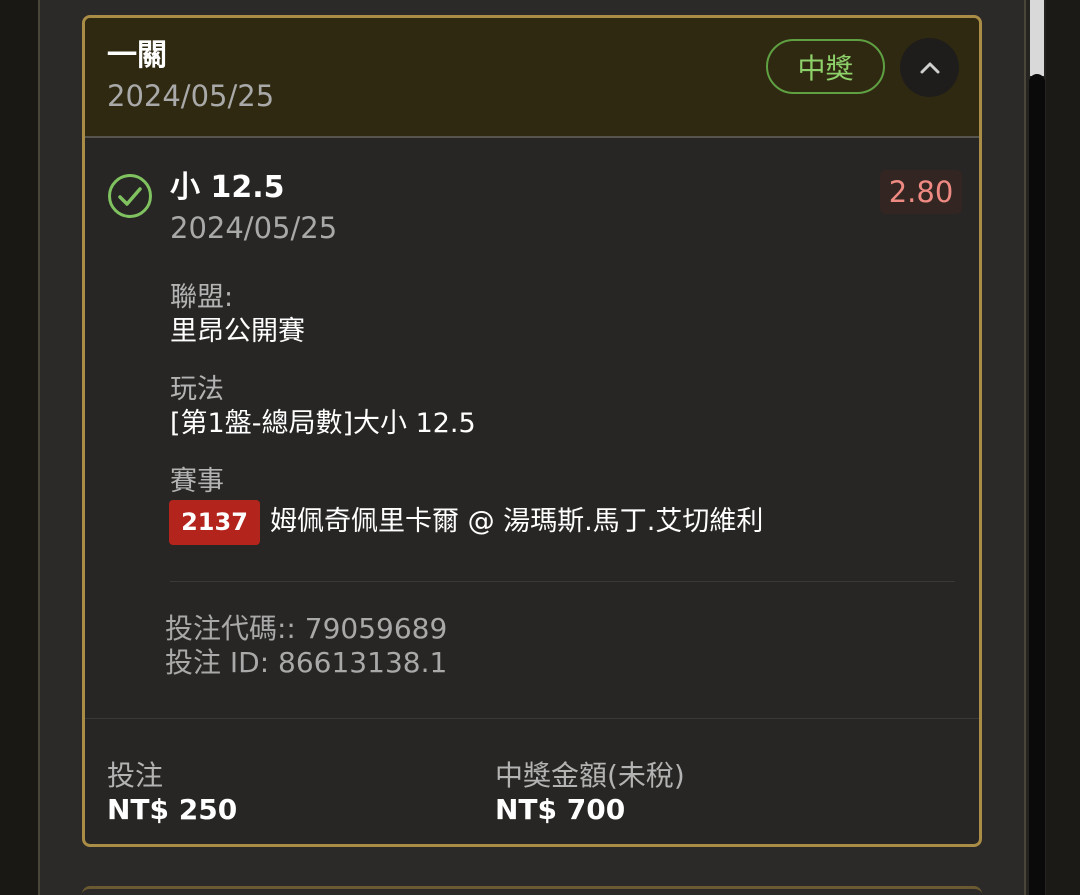 The width and height of the screenshot is (1080, 895). I want to click on scrollbar-thumb, so click(1037, 484).